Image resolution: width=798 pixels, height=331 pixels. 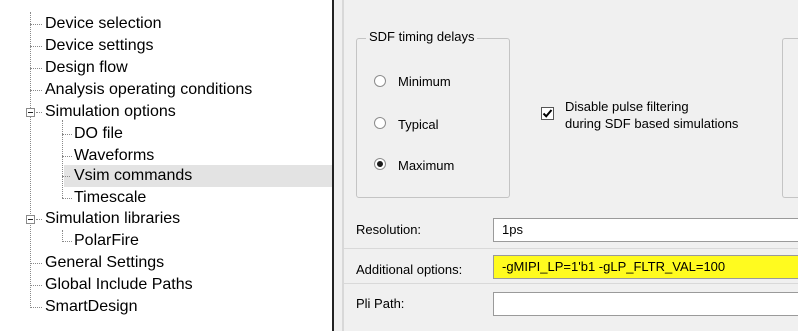 What do you see at coordinates (103, 23) in the screenshot?
I see `tree-item-label: Device selection` at bounding box center [103, 23].